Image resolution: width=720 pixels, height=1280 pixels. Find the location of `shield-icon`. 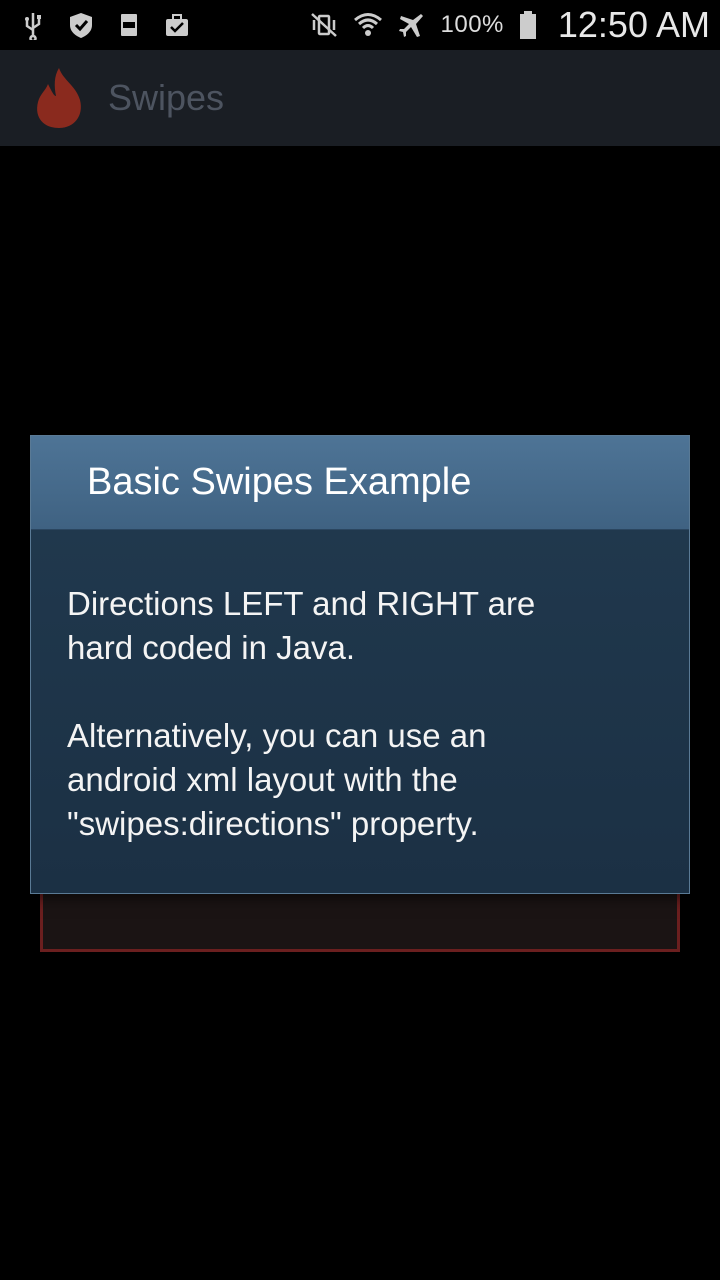

shield-icon is located at coordinates (81, 25).